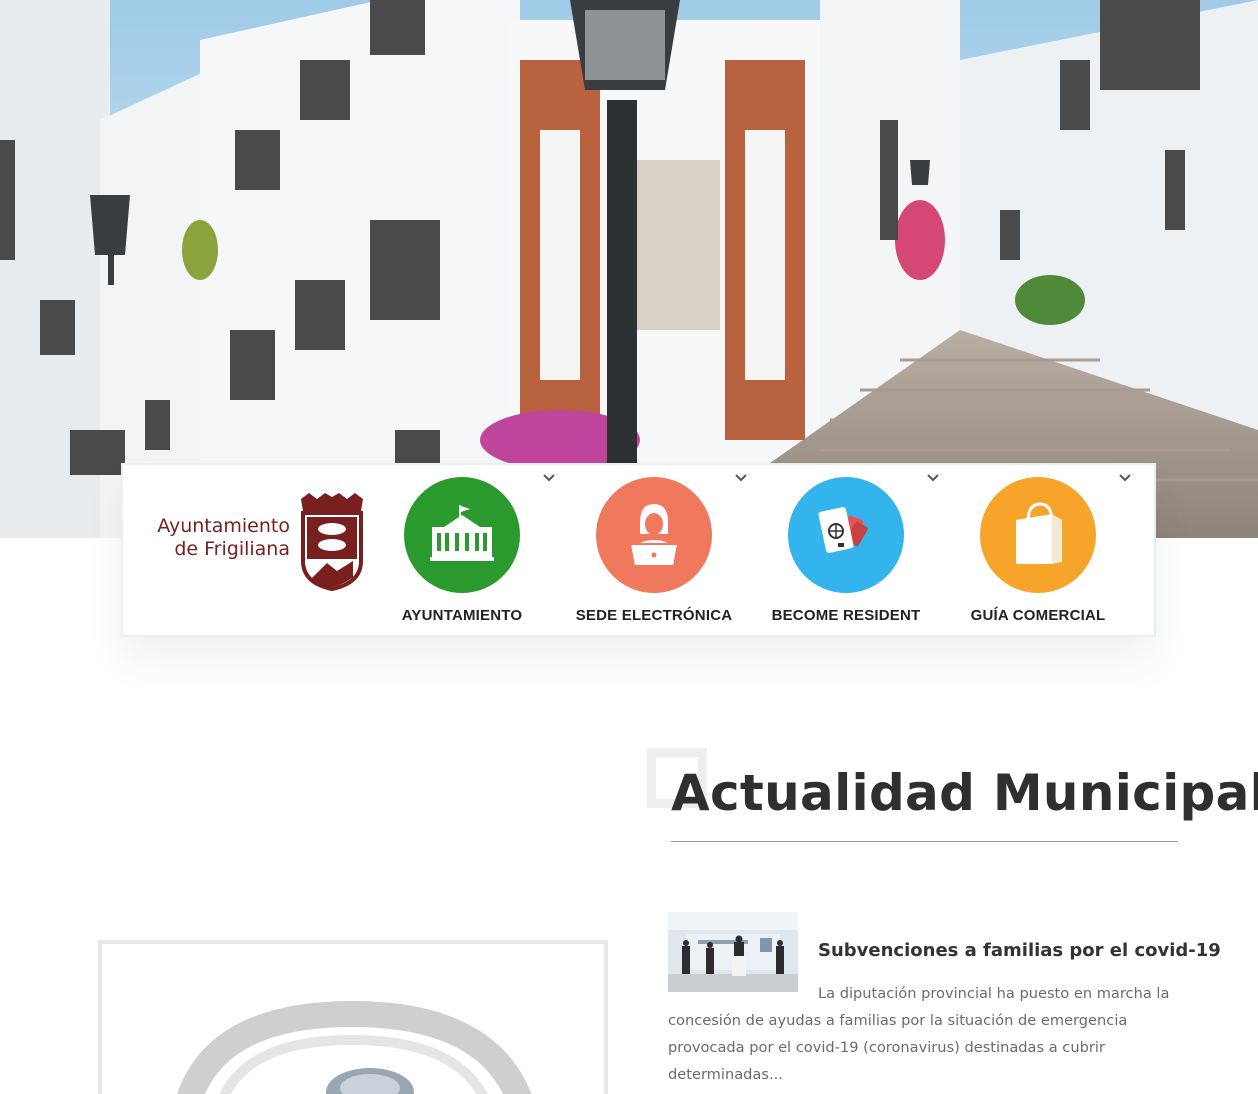 This screenshot has height=1094, width=1258. I want to click on guia-icon-circle, so click(1038, 535).